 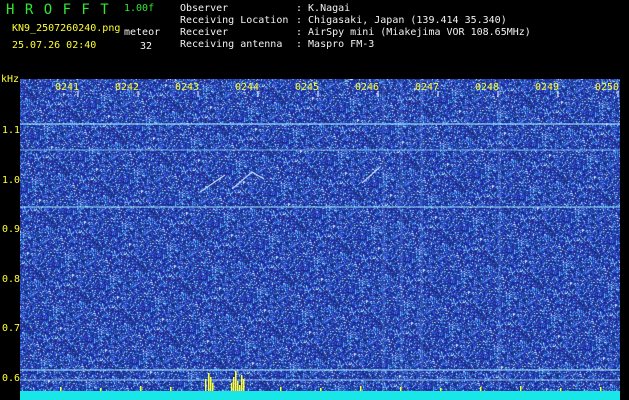 I want to click on antenna-value: : Maspro FM-3, so click(x=335, y=44).